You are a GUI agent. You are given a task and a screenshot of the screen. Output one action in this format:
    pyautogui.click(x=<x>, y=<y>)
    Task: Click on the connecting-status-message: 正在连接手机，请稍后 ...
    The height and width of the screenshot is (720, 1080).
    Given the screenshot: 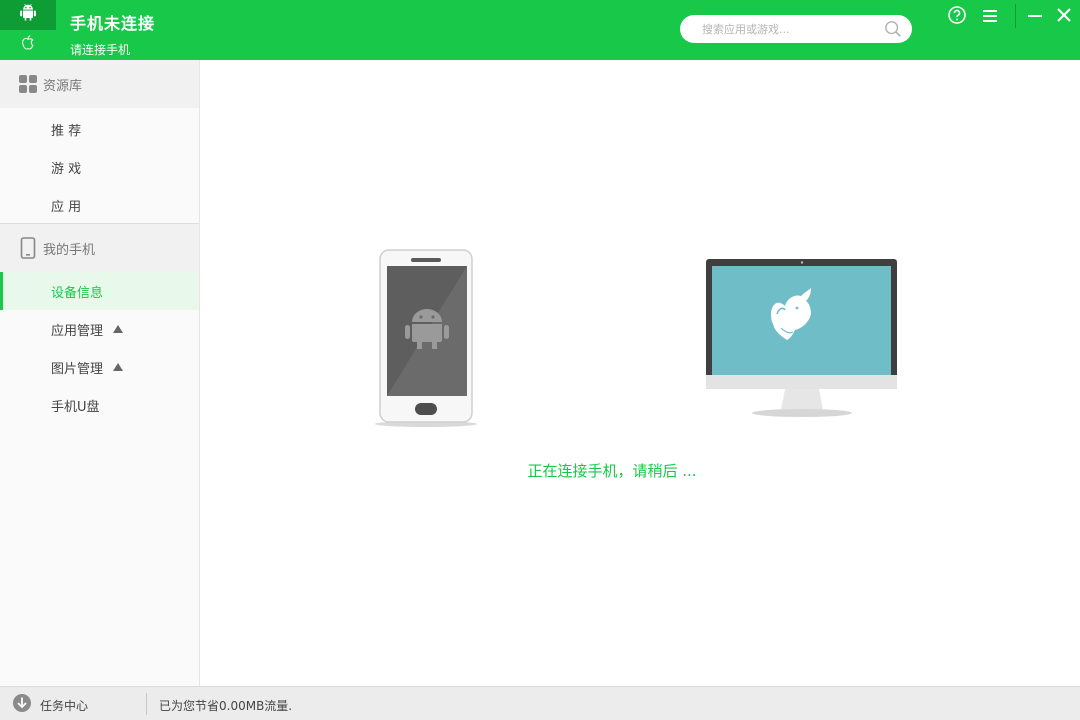 What is the action you would take?
    pyautogui.click(x=612, y=471)
    